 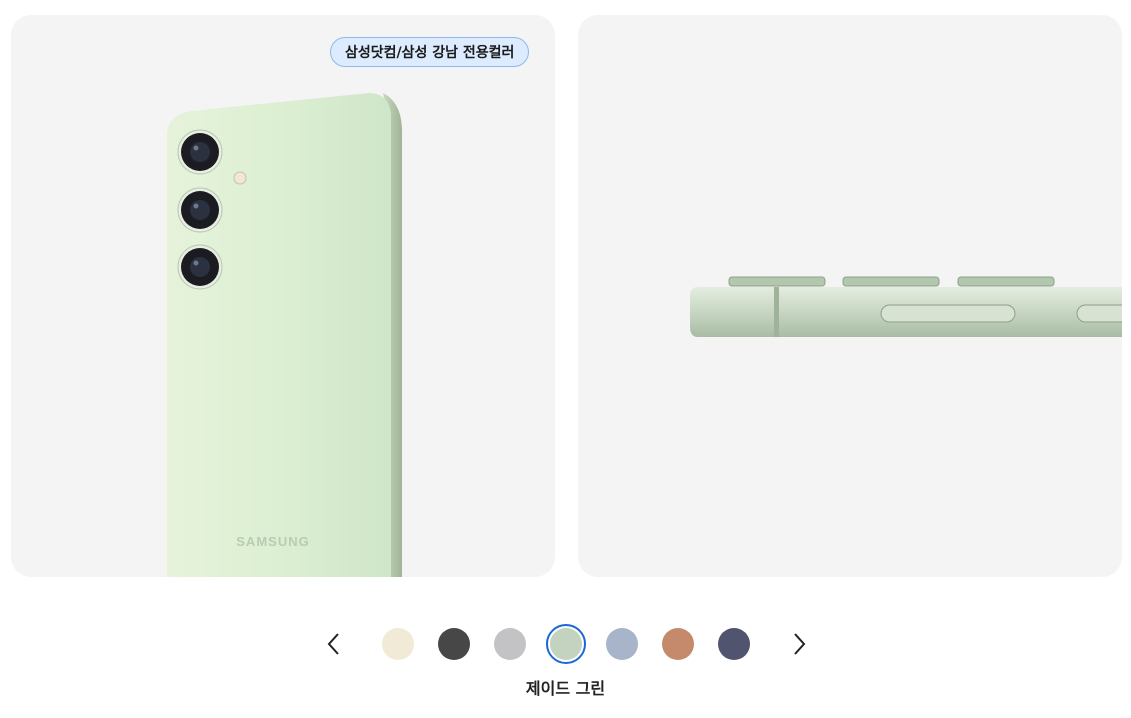 I want to click on color-swatch-cream, so click(x=398, y=644).